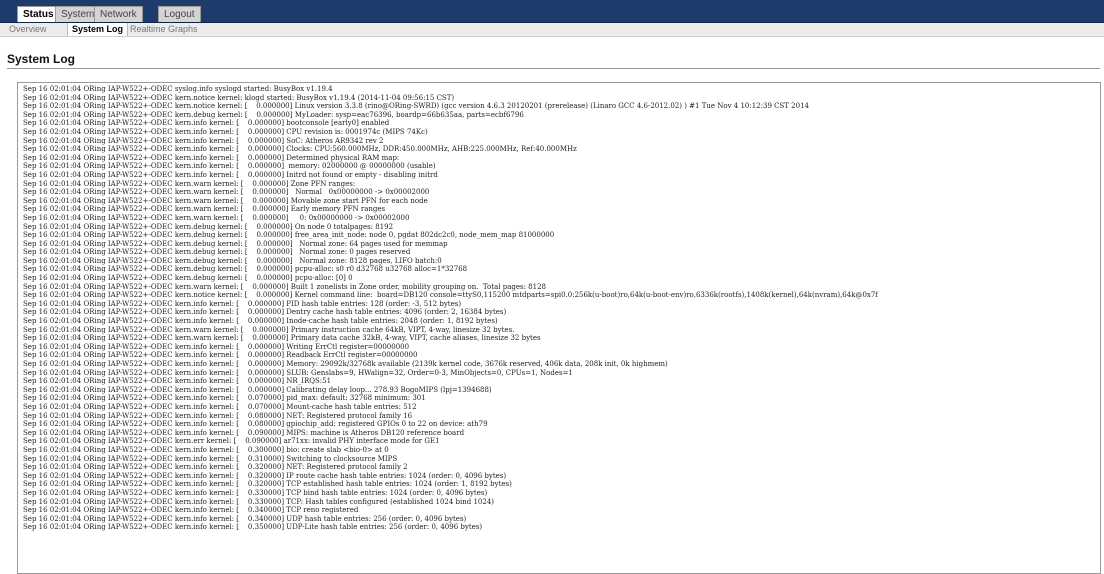 This screenshot has width=1104, height=574. What do you see at coordinates (552, 30) in the screenshot?
I see `sub-navigation-bar: Overview System Log Realtime Graphs` at bounding box center [552, 30].